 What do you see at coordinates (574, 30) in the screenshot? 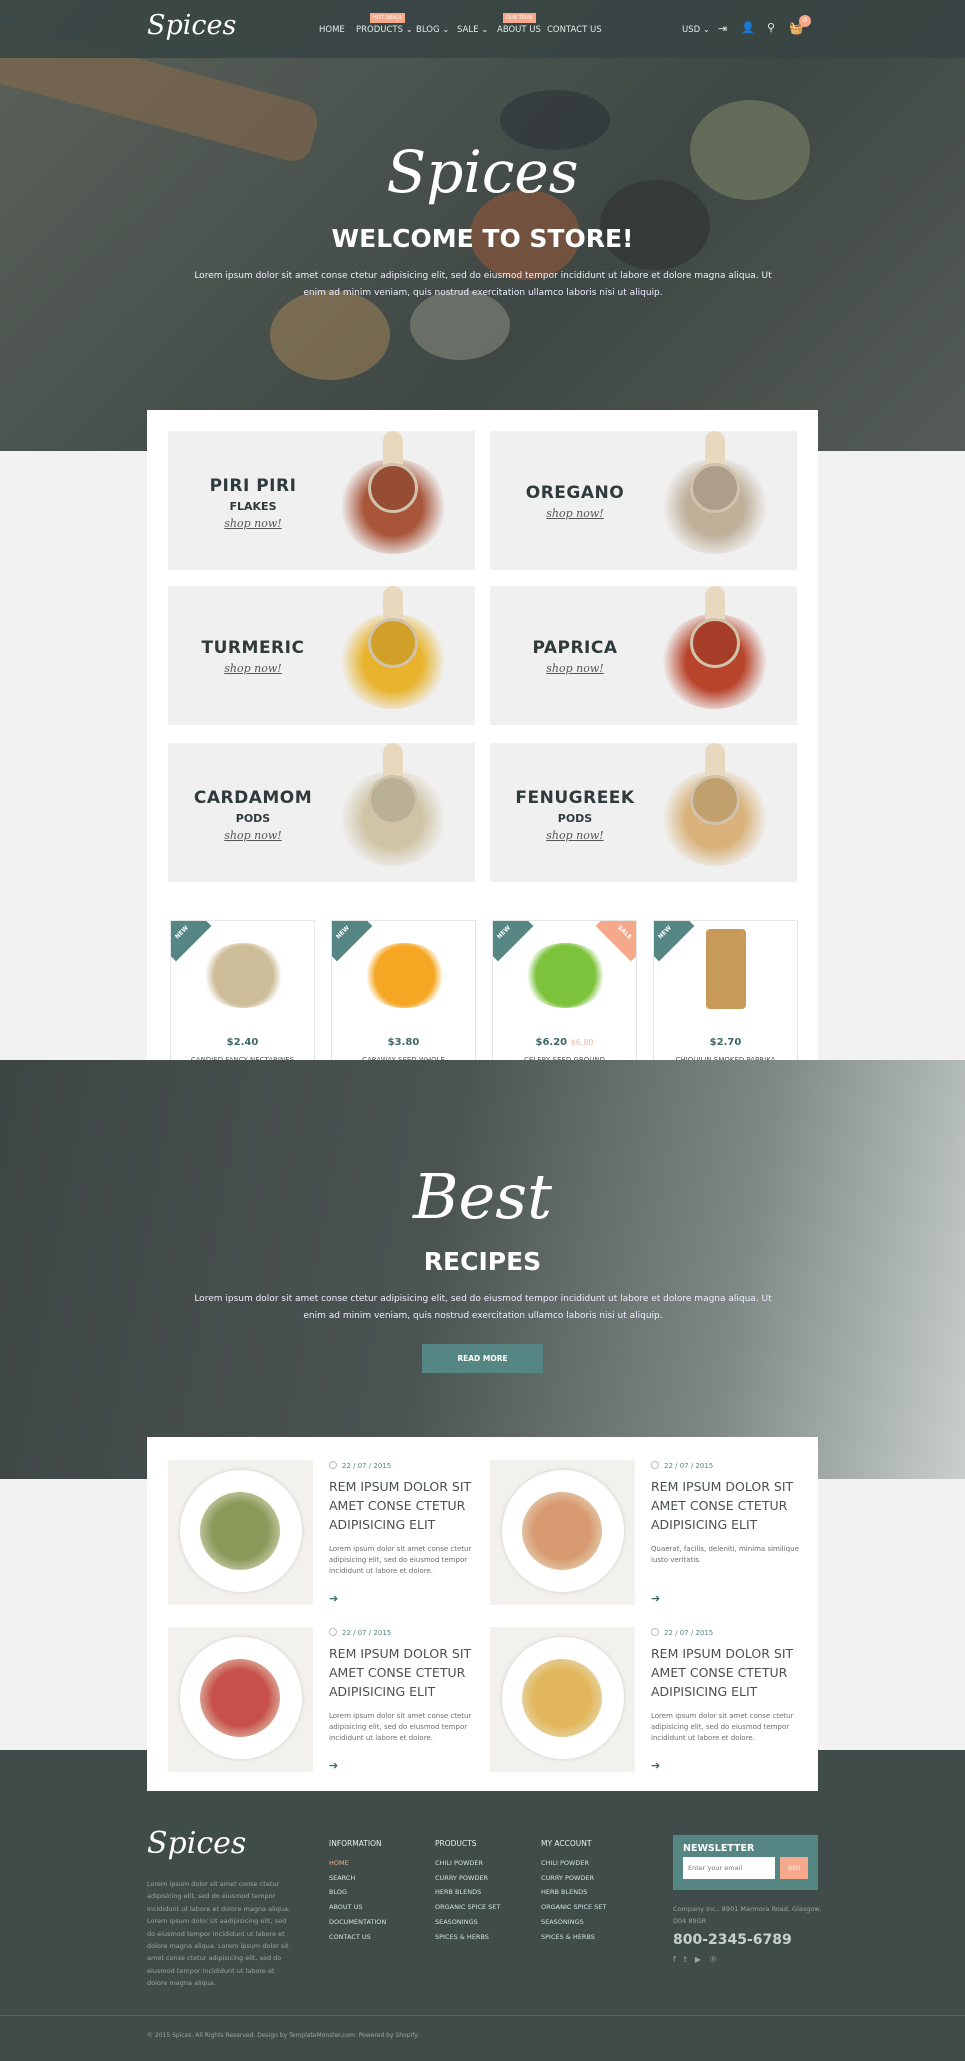
I see `nav-contact-us: CONTACT US` at bounding box center [574, 30].